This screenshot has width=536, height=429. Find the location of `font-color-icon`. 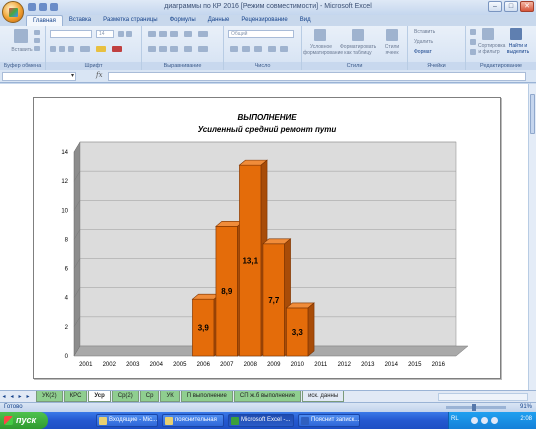

font-color-icon is located at coordinates (117, 49).